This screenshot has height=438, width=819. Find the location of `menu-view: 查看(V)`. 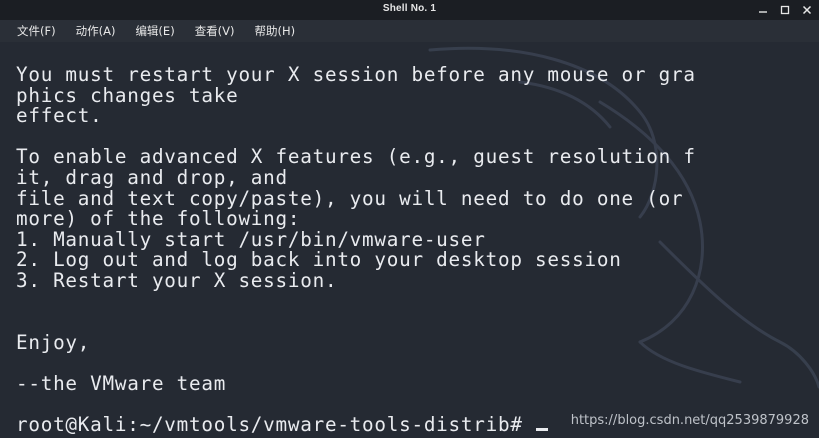

menu-view: 查看(V) is located at coordinates (215, 31).